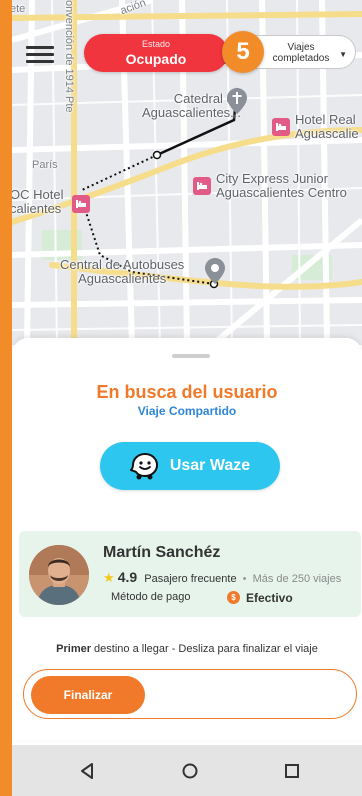  What do you see at coordinates (215, 271) in the screenshot?
I see `location-pin-icon` at bounding box center [215, 271].